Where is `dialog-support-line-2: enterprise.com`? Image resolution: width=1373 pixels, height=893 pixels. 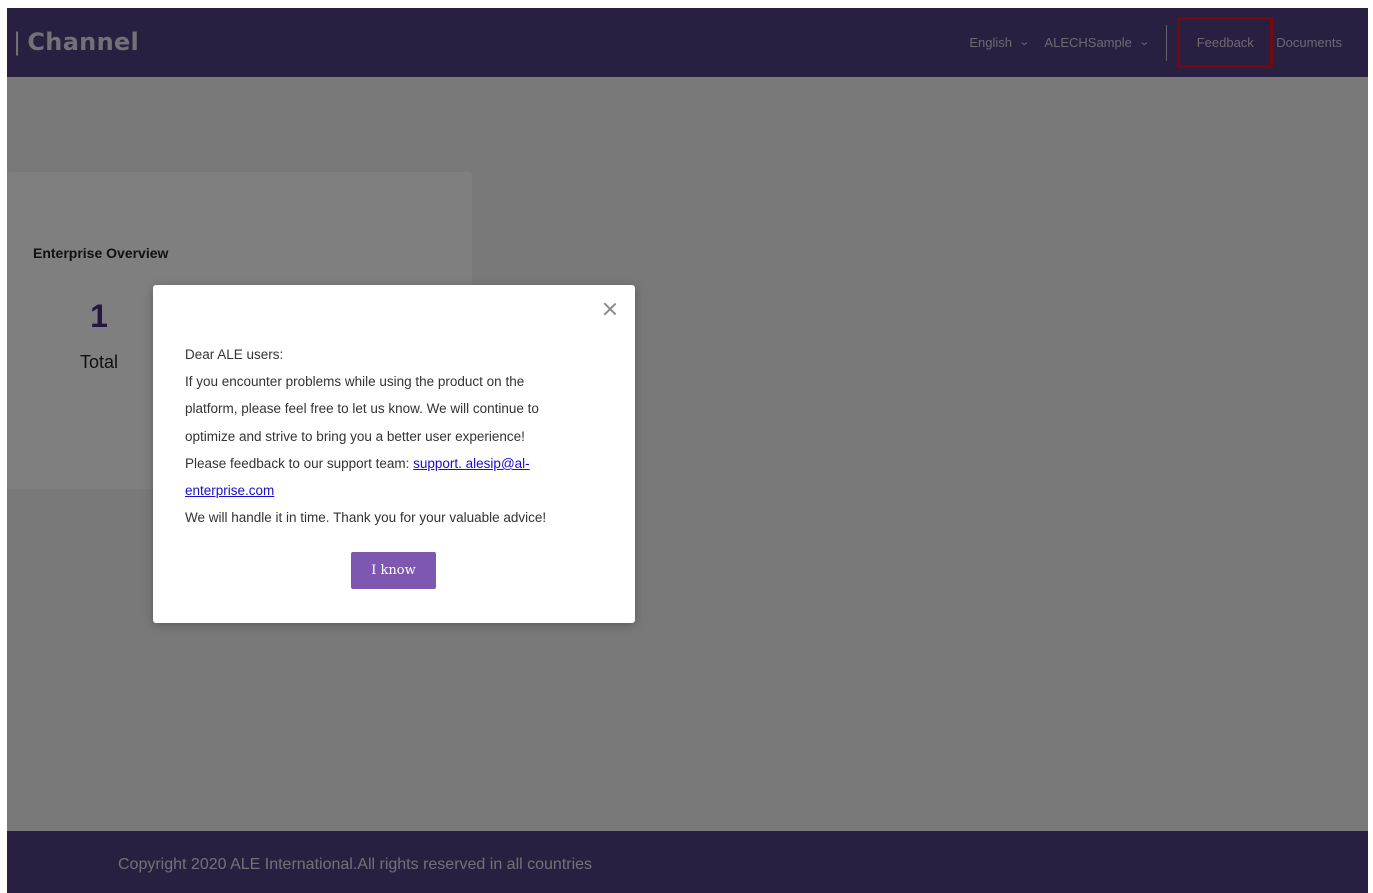
dialog-support-line-2: enterprise.com is located at coordinates (400, 490).